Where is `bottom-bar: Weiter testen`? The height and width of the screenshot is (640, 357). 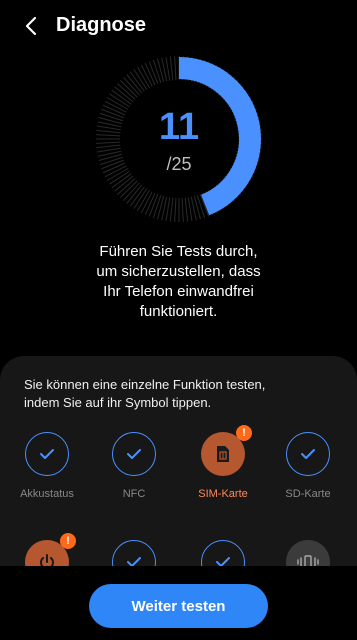 bottom-bar: Weiter testen is located at coordinates (178, 603).